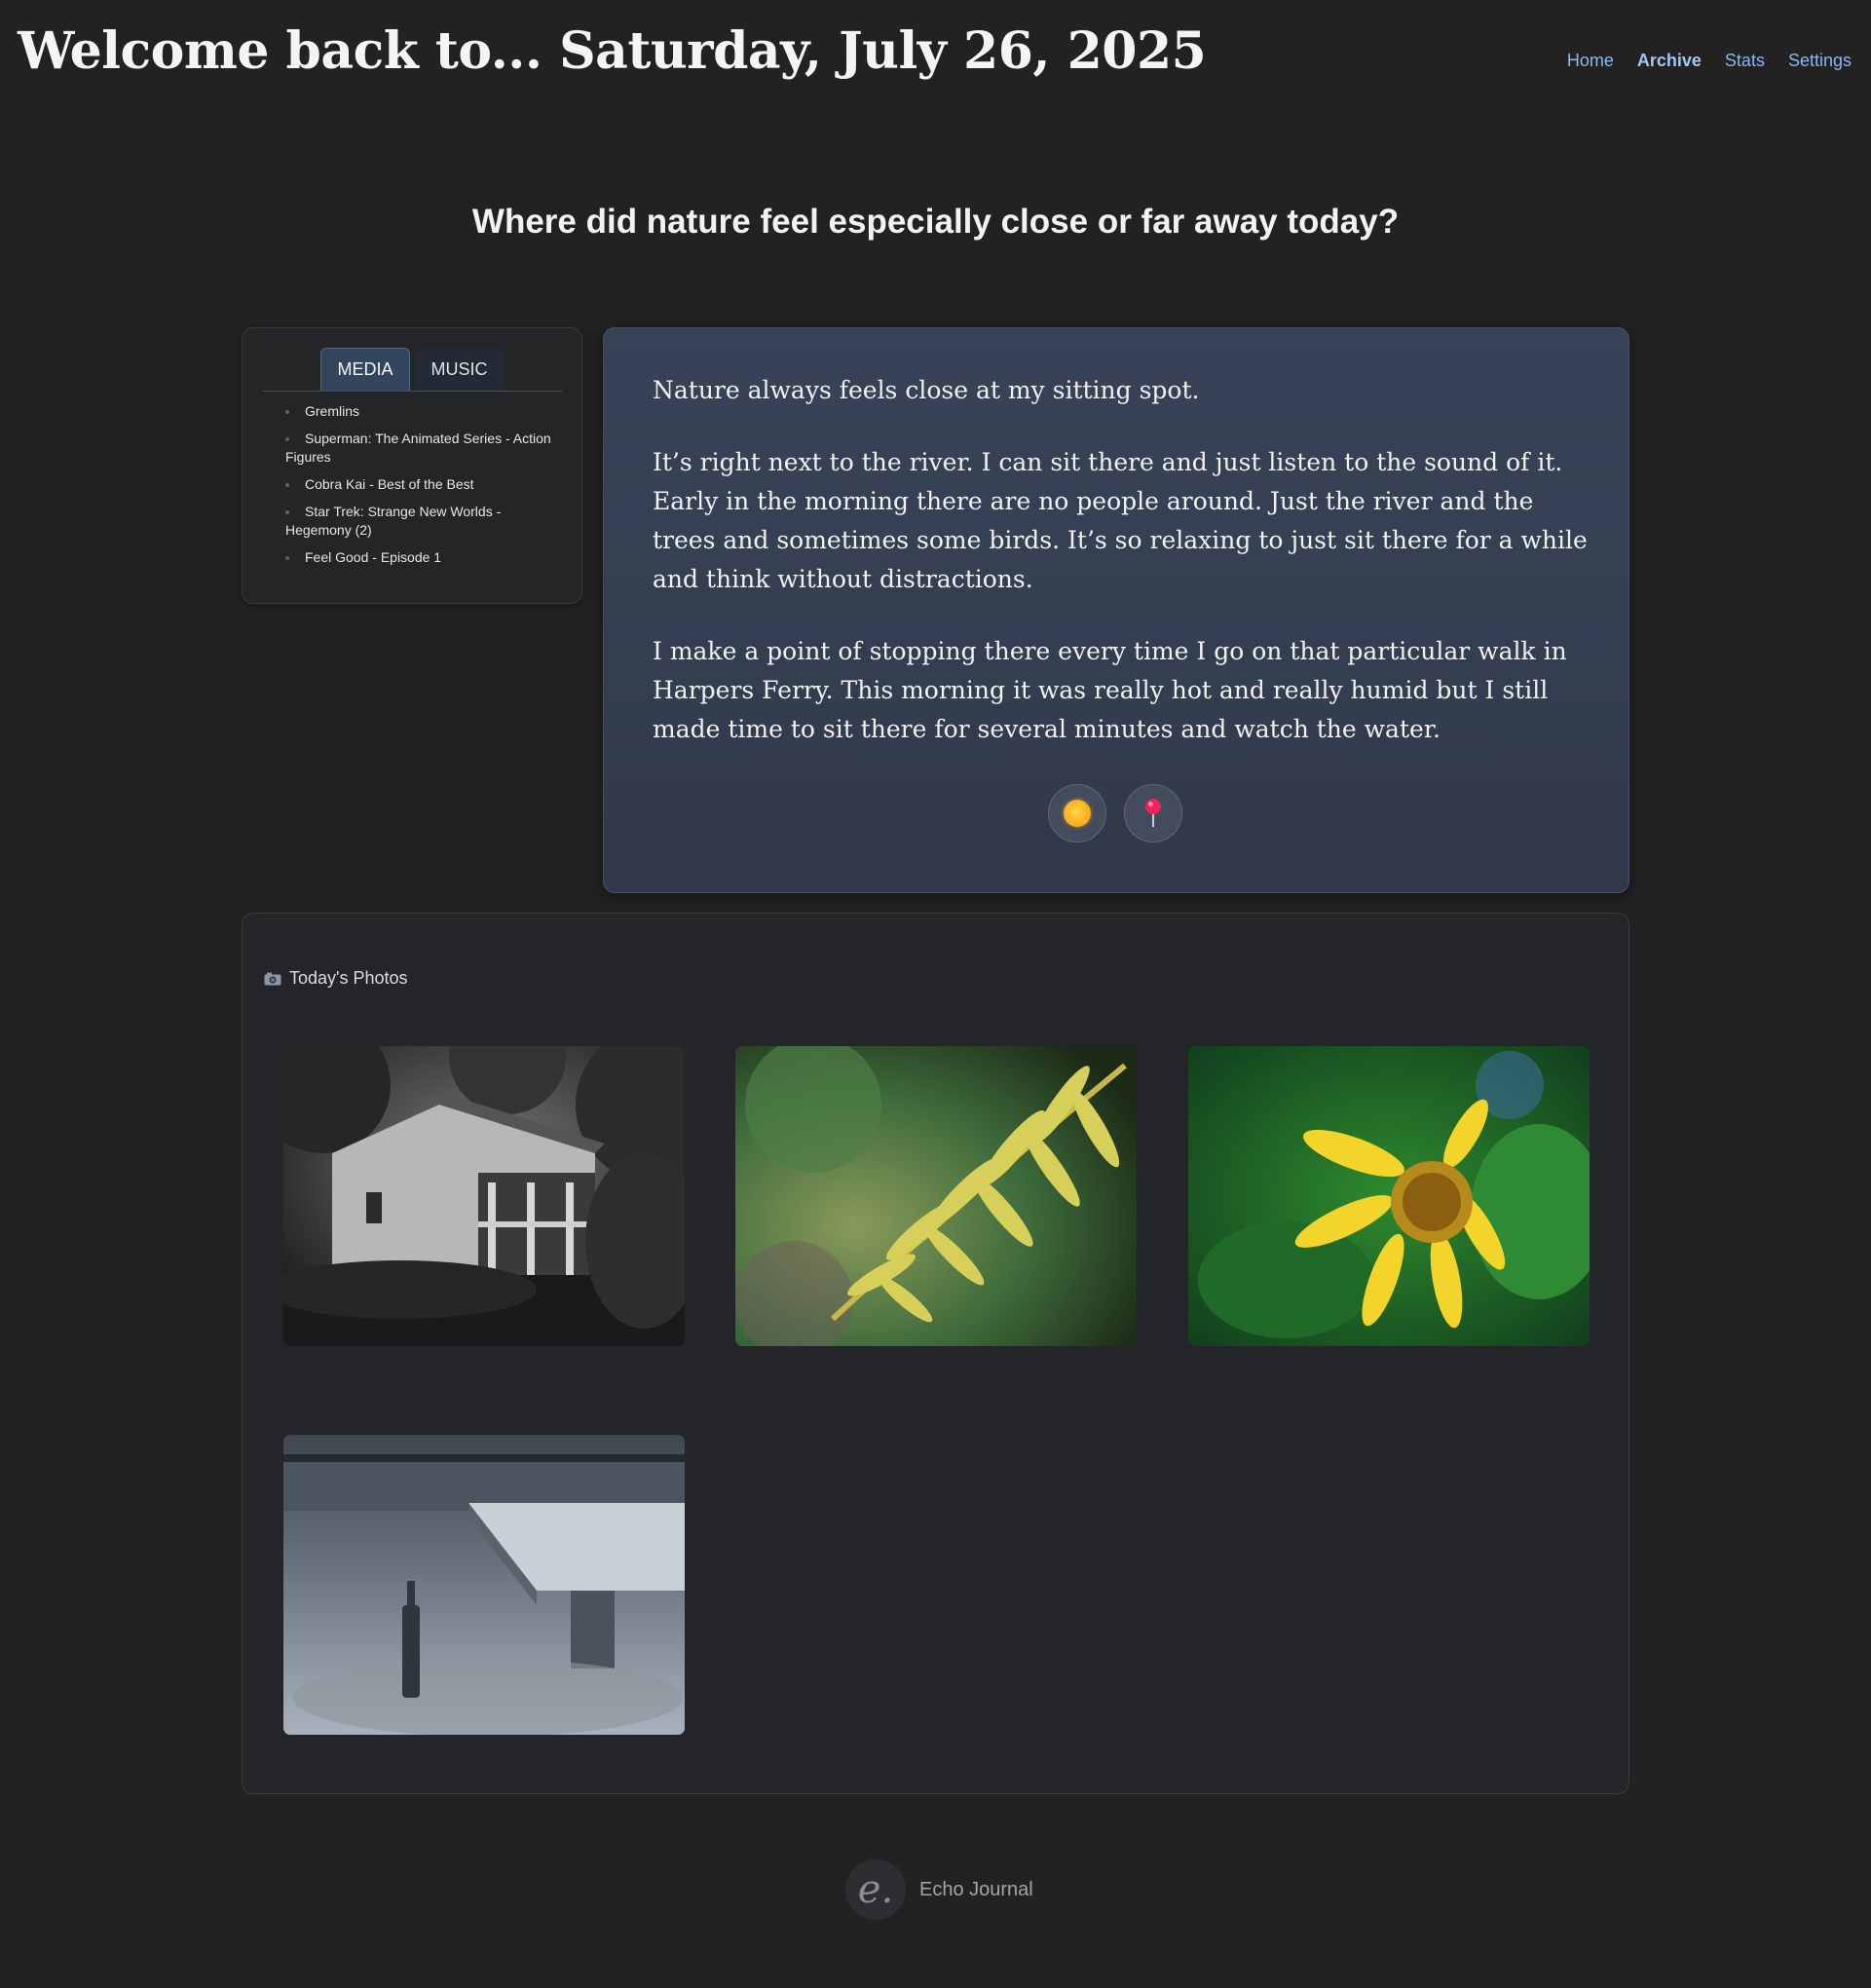 Image resolution: width=1871 pixels, height=1988 pixels. What do you see at coordinates (272, 978) in the screenshot?
I see `camera-icon` at bounding box center [272, 978].